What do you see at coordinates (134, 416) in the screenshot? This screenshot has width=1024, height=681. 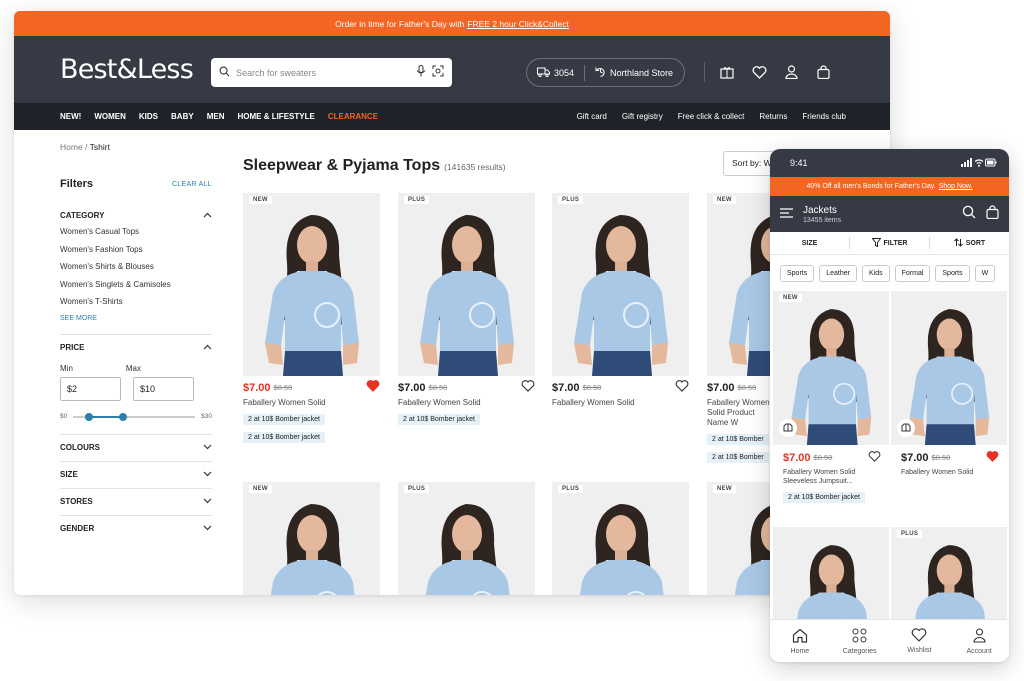 I see `slider-track` at bounding box center [134, 416].